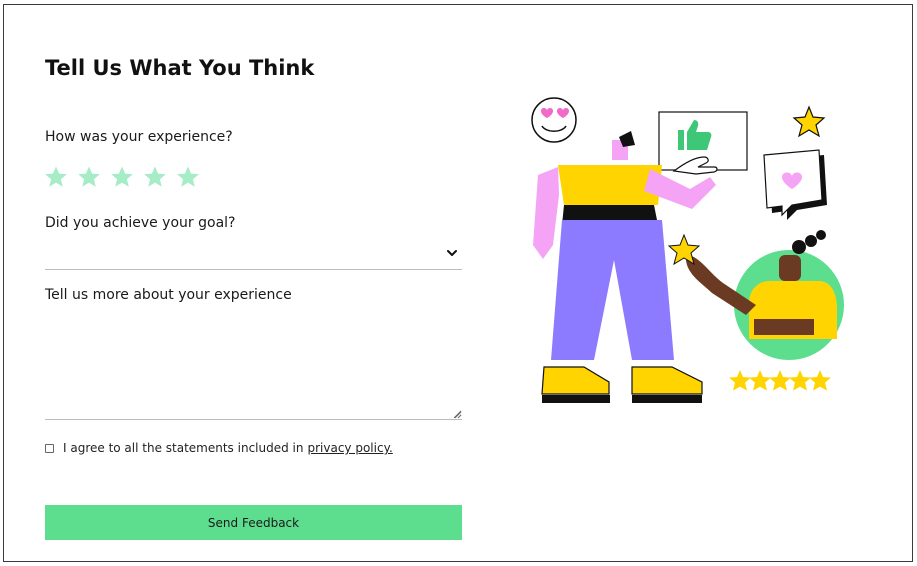  What do you see at coordinates (452, 253) in the screenshot?
I see `chevron-down-icon` at bounding box center [452, 253].